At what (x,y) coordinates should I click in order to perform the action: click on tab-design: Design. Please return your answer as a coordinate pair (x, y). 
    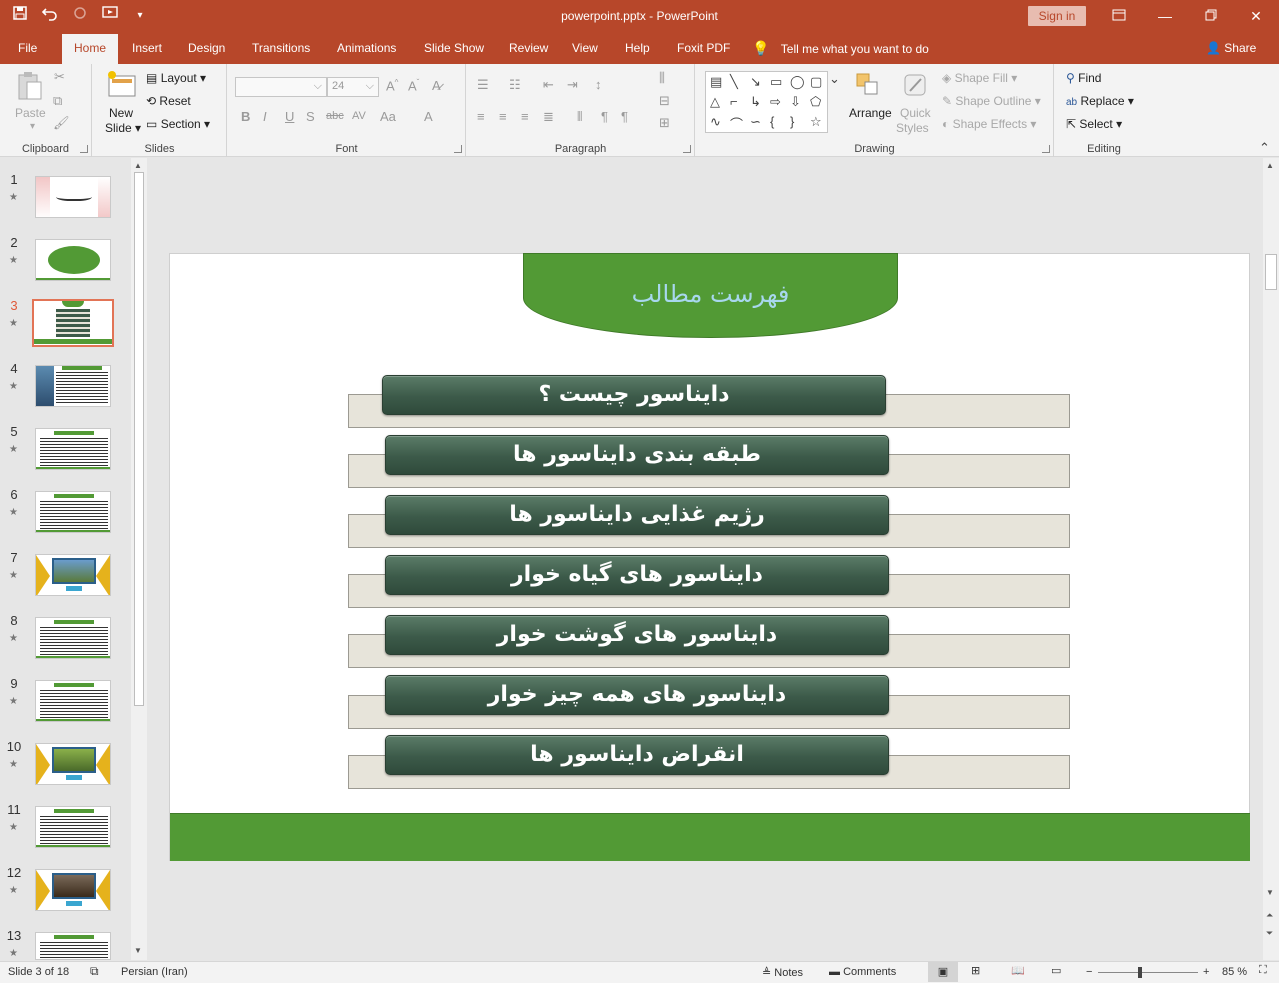
    Looking at the image, I should click on (206, 49).